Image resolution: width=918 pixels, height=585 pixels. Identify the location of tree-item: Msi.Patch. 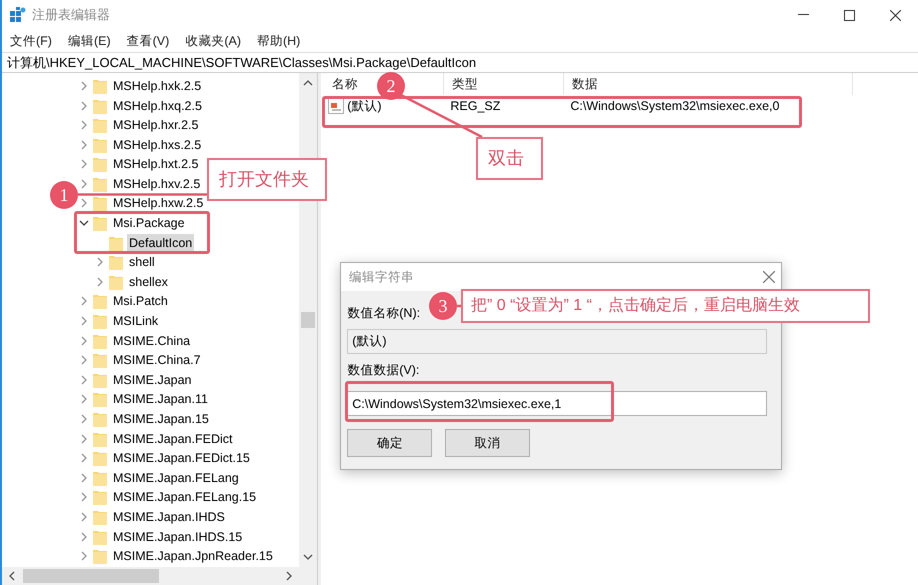
(140, 301).